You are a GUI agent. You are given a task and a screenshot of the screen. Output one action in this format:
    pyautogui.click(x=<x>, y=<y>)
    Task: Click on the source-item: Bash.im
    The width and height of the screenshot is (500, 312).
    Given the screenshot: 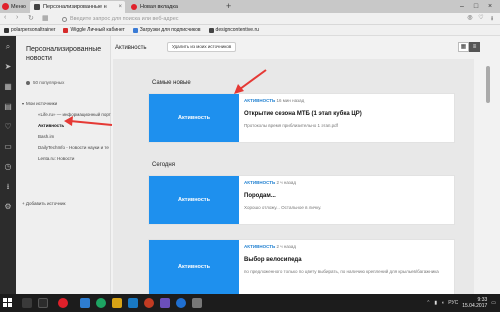 What is the action you would take?
    pyautogui.click(x=46, y=136)
    